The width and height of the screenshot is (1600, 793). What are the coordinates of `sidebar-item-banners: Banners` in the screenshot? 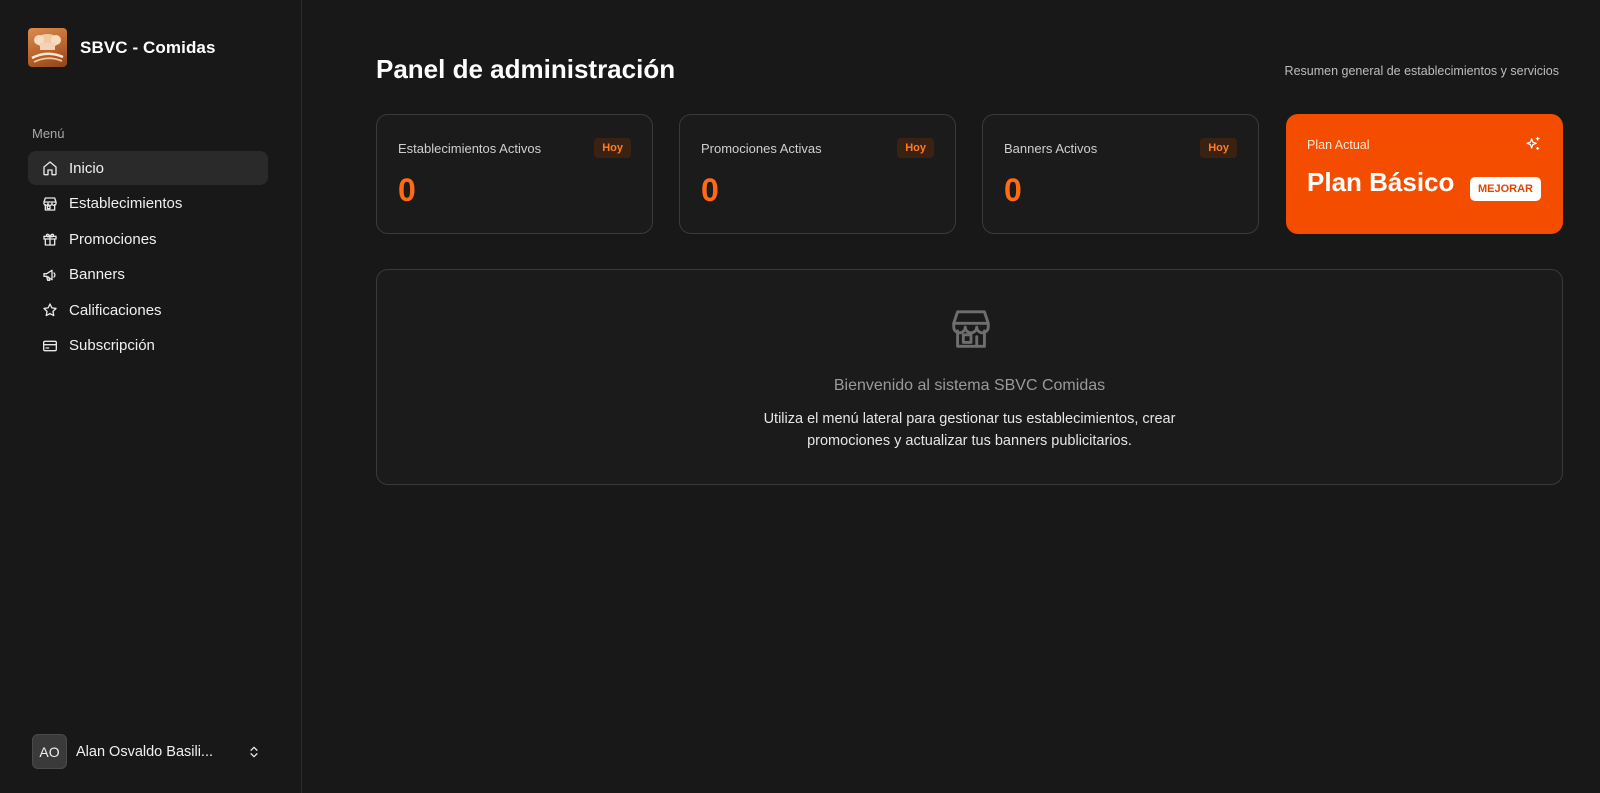 It's located at (148, 275).